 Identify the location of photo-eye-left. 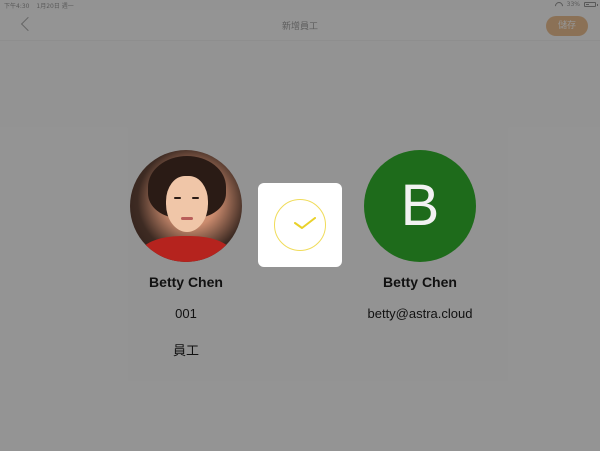
(177, 198).